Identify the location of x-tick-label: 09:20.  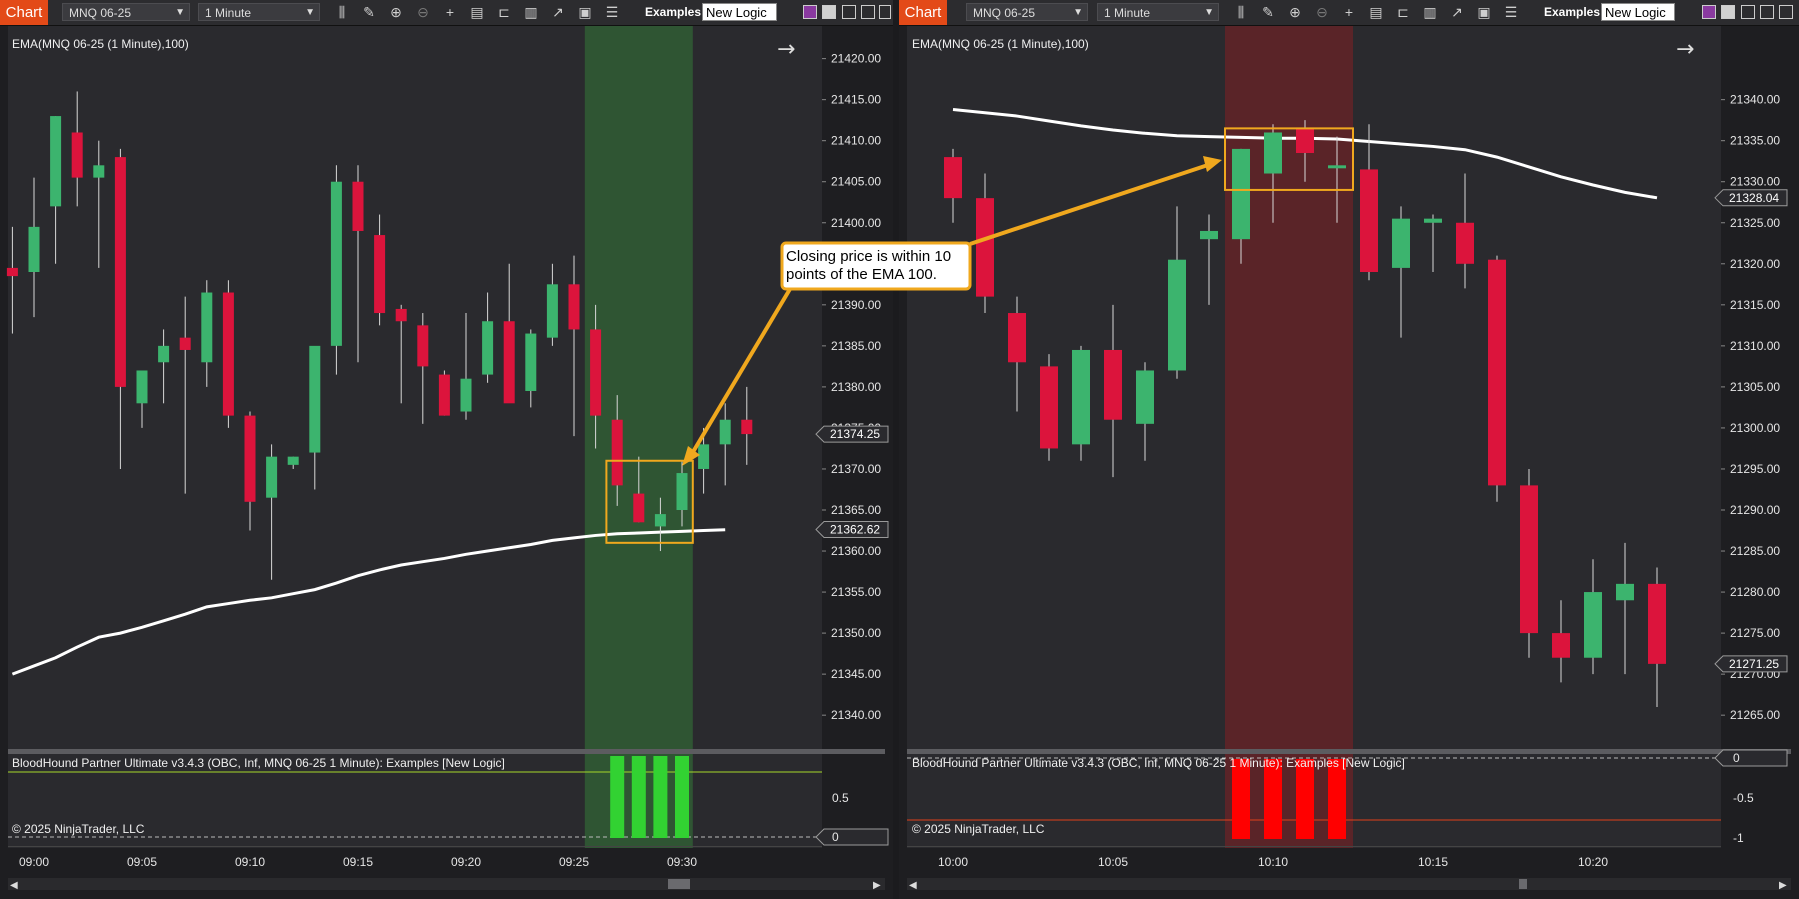
(466, 862).